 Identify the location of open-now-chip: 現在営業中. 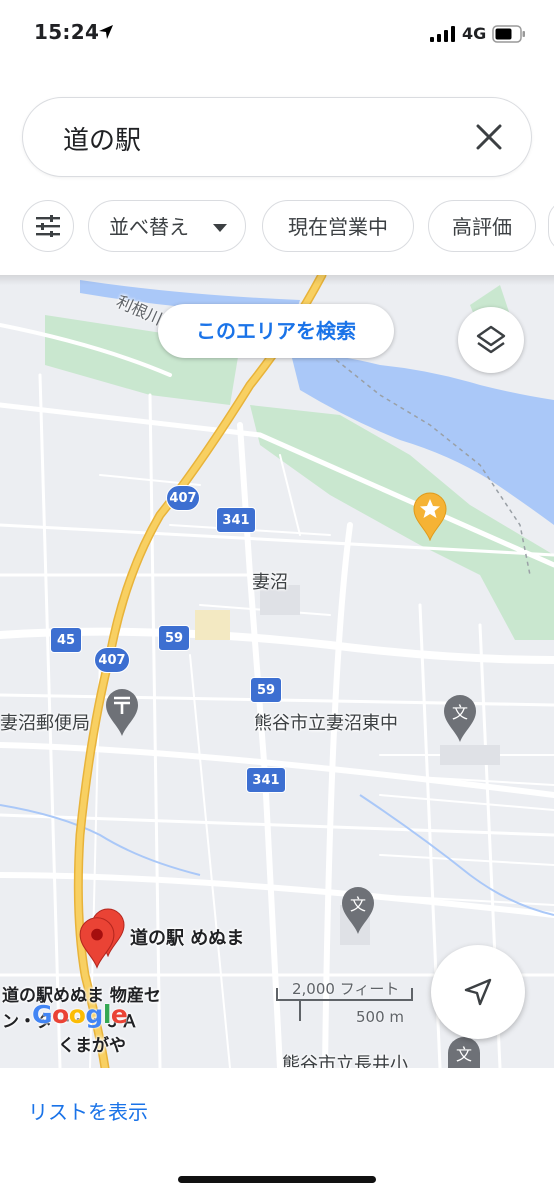
(338, 226).